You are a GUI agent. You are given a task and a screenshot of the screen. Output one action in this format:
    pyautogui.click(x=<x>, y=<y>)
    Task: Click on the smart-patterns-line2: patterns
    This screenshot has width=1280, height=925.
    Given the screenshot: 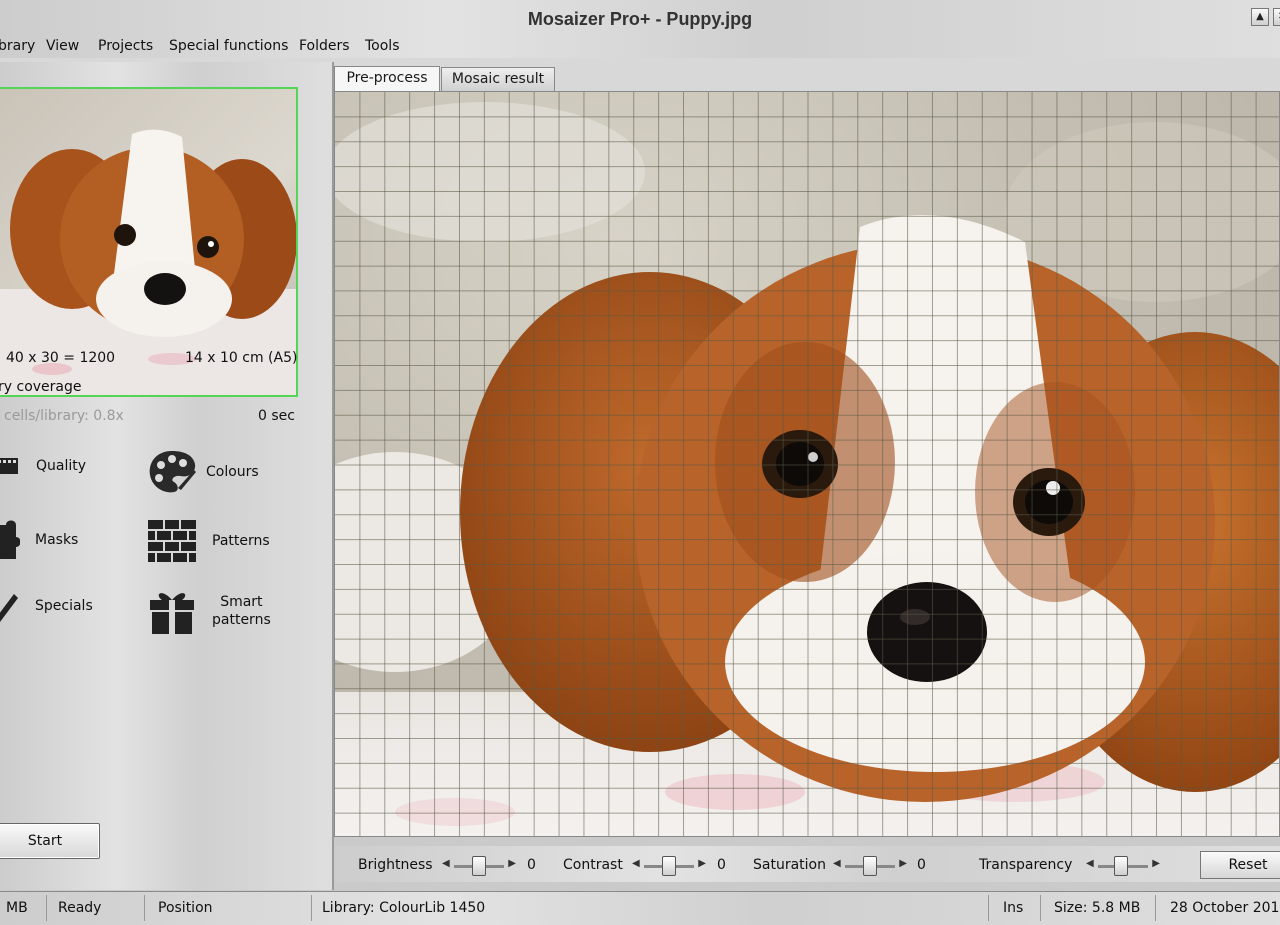 What is the action you would take?
    pyautogui.click(x=241, y=620)
    